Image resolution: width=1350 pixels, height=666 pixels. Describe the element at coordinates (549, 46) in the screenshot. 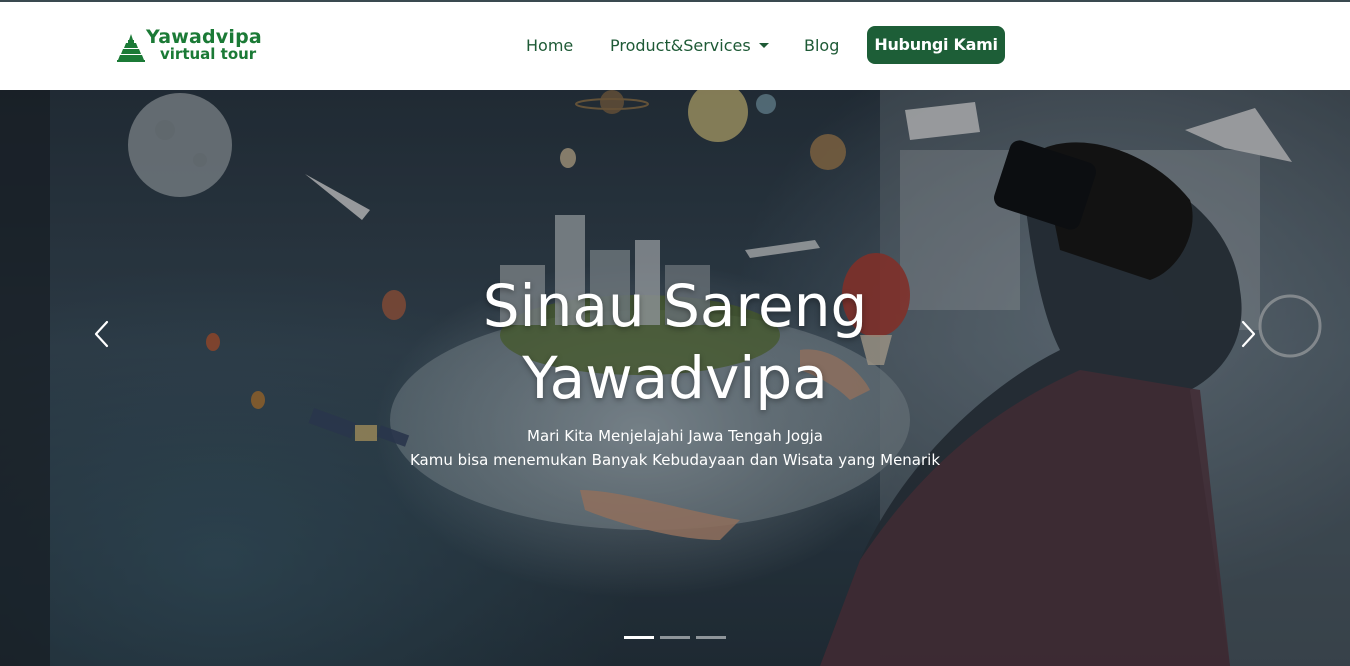

I see `nav-home-link: Home` at that location.